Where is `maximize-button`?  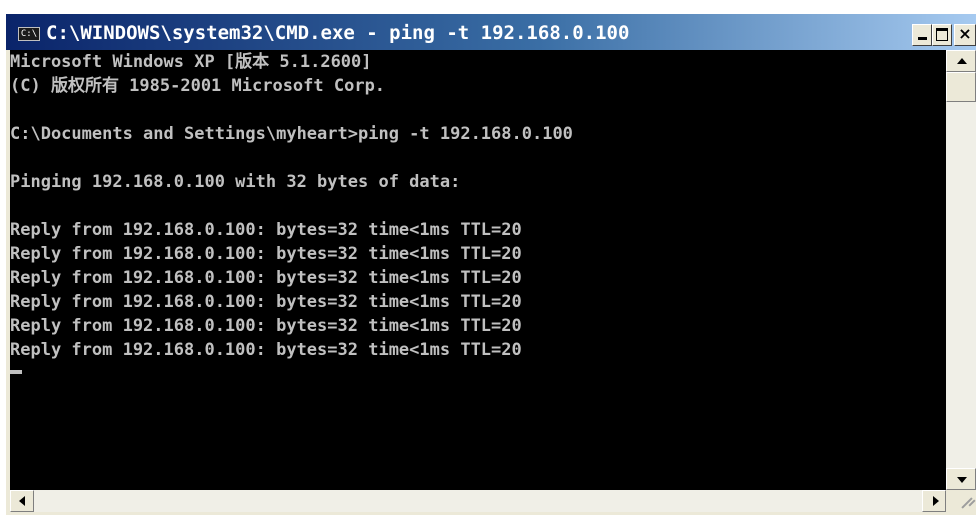 maximize-button is located at coordinates (942, 35).